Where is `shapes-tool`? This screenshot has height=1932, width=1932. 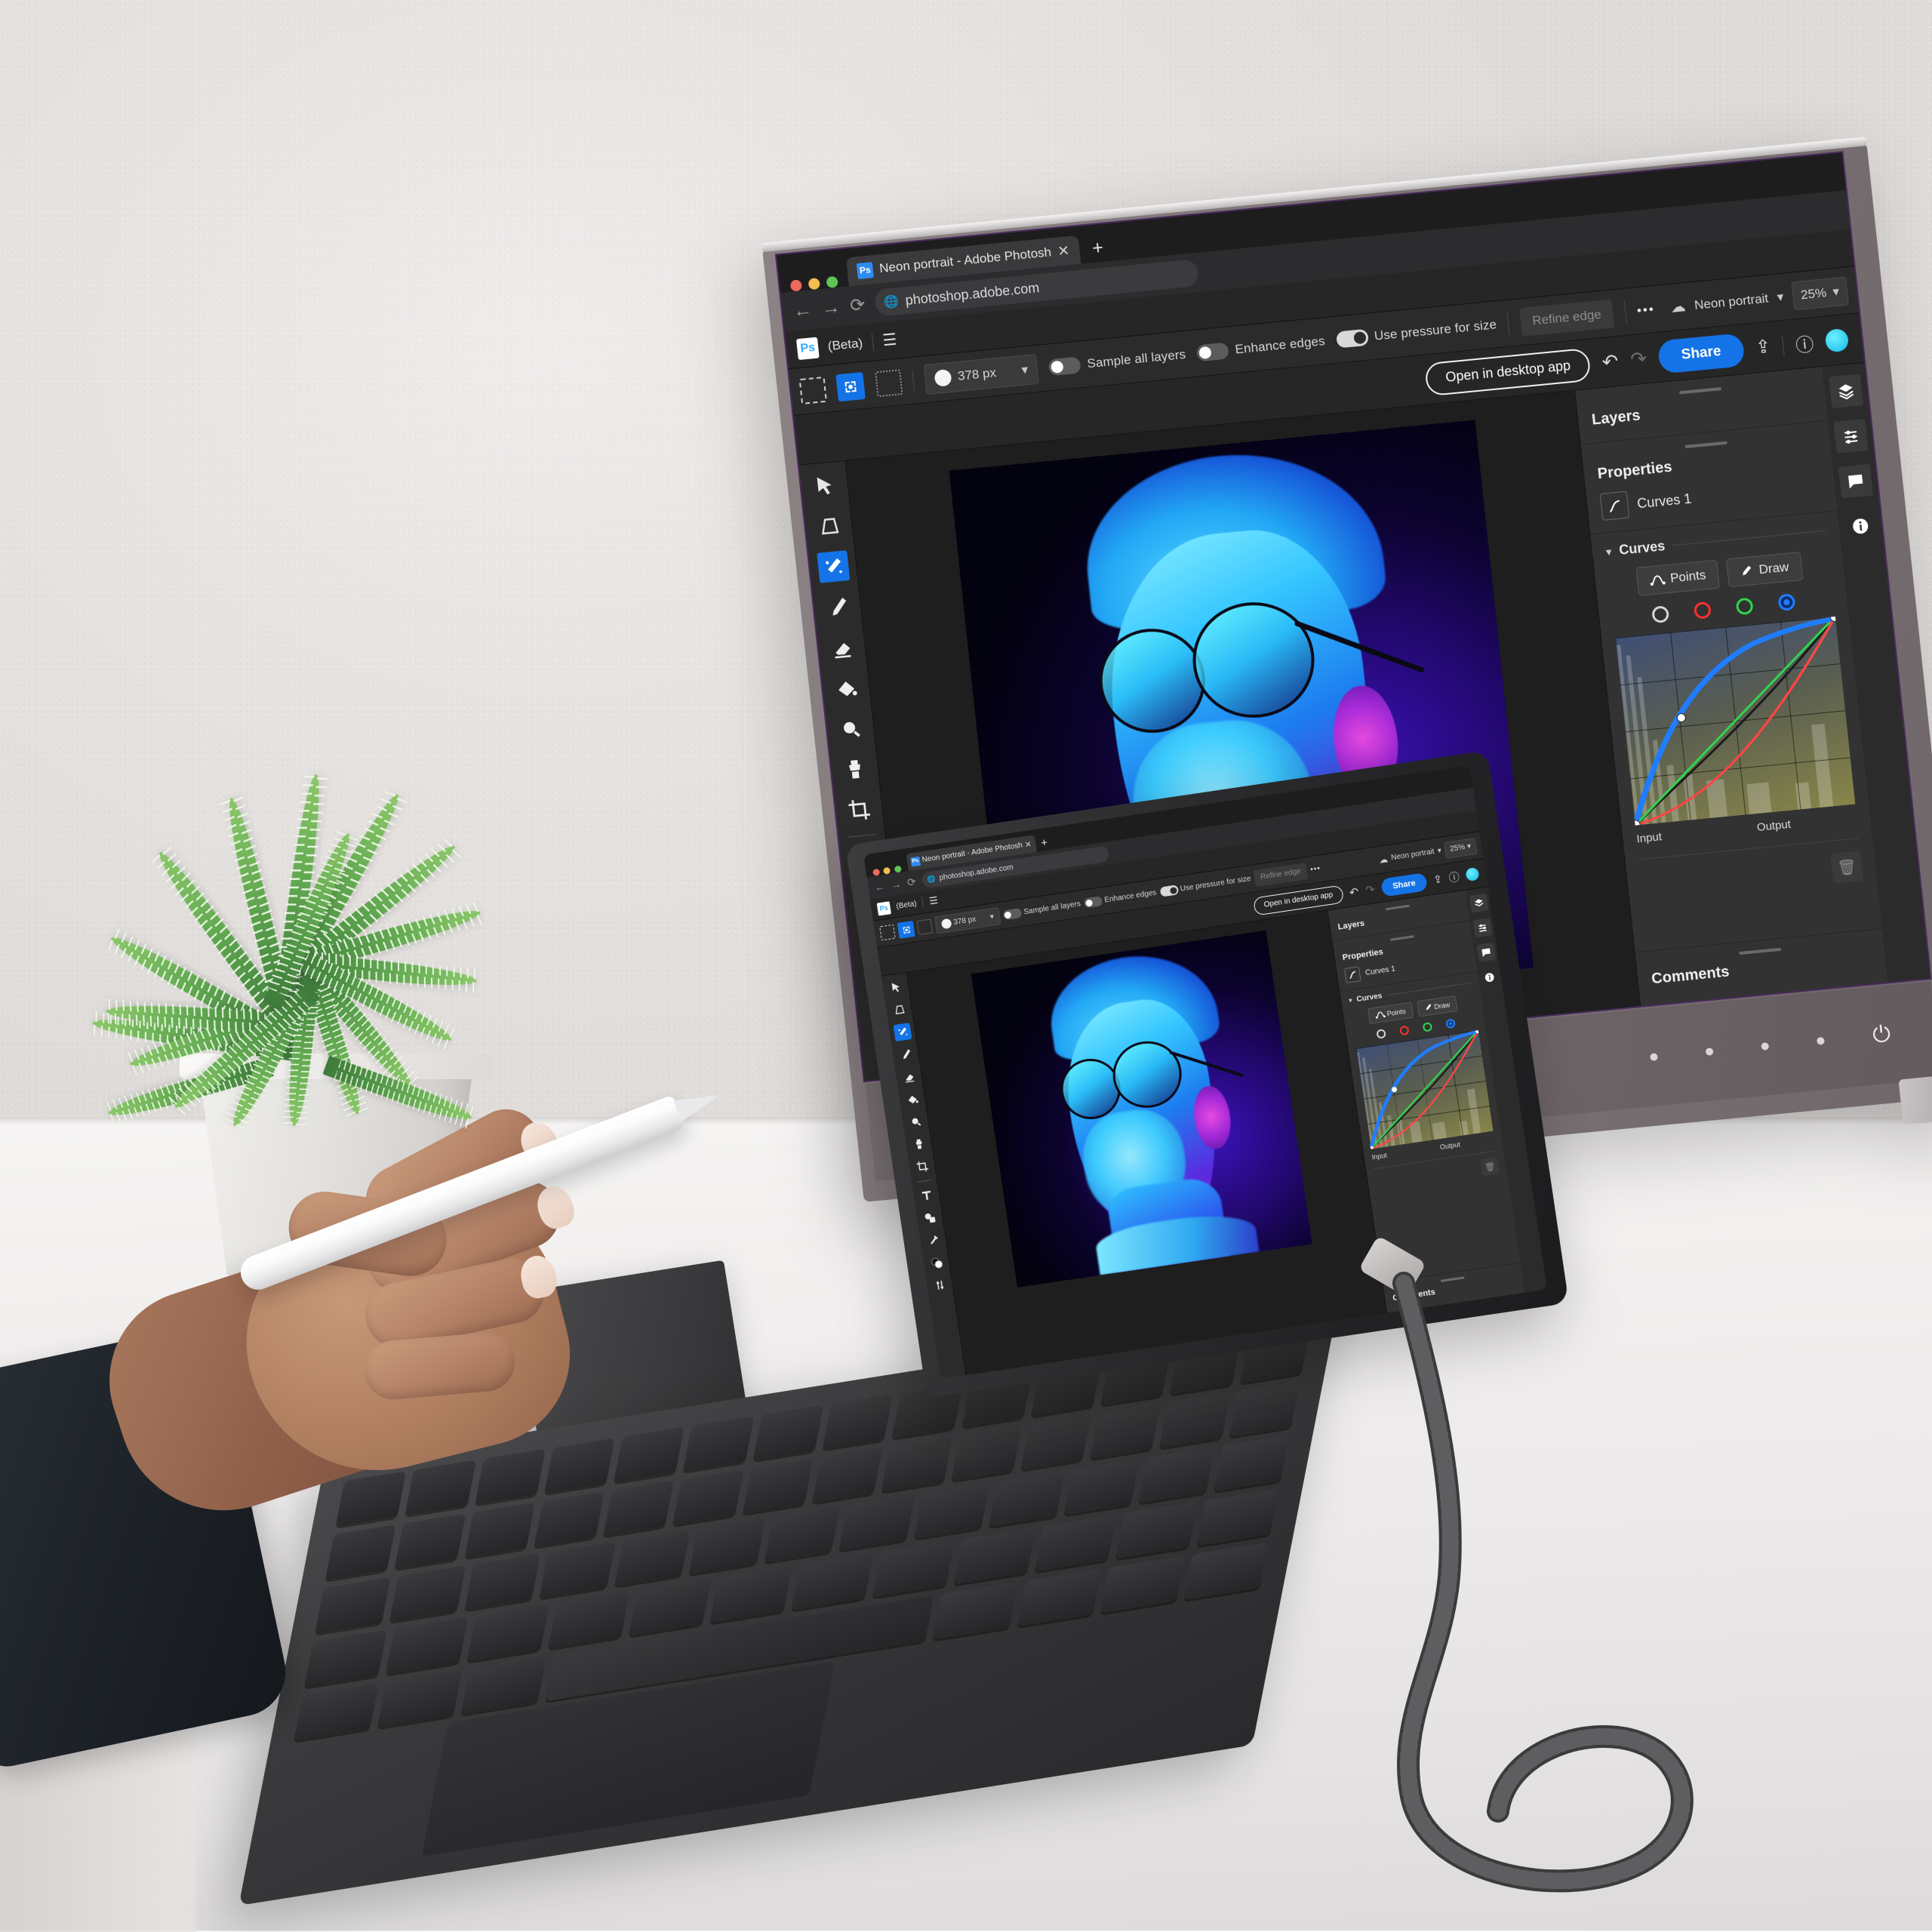 shapes-tool is located at coordinates (929, 1217).